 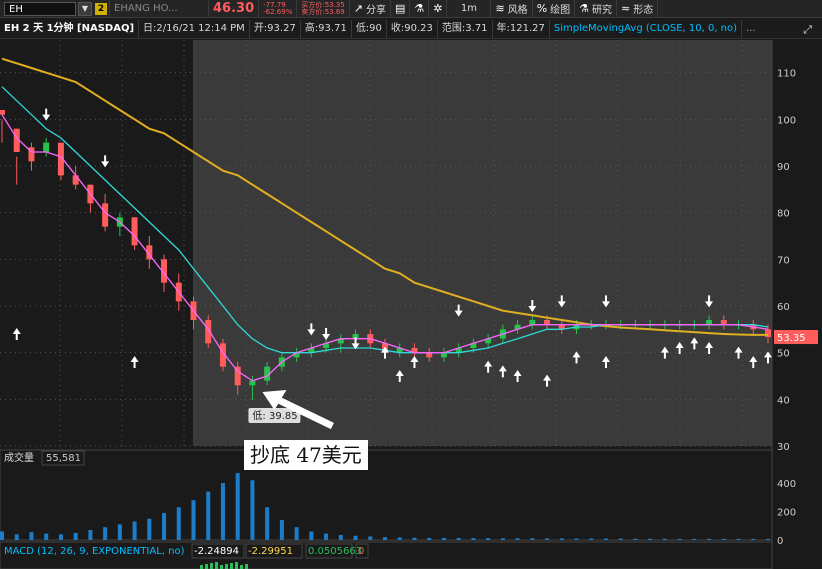 I want to click on bar-year: 年:121.27, so click(x=521, y=28).